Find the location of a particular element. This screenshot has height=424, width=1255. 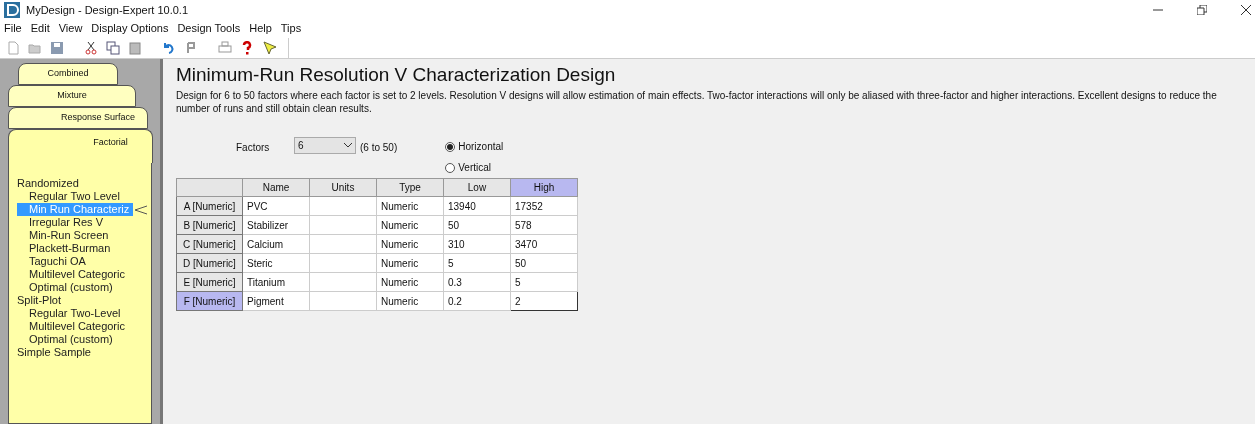

sidebar-item: Plackett-Burman is located at coordinates (83, 248).